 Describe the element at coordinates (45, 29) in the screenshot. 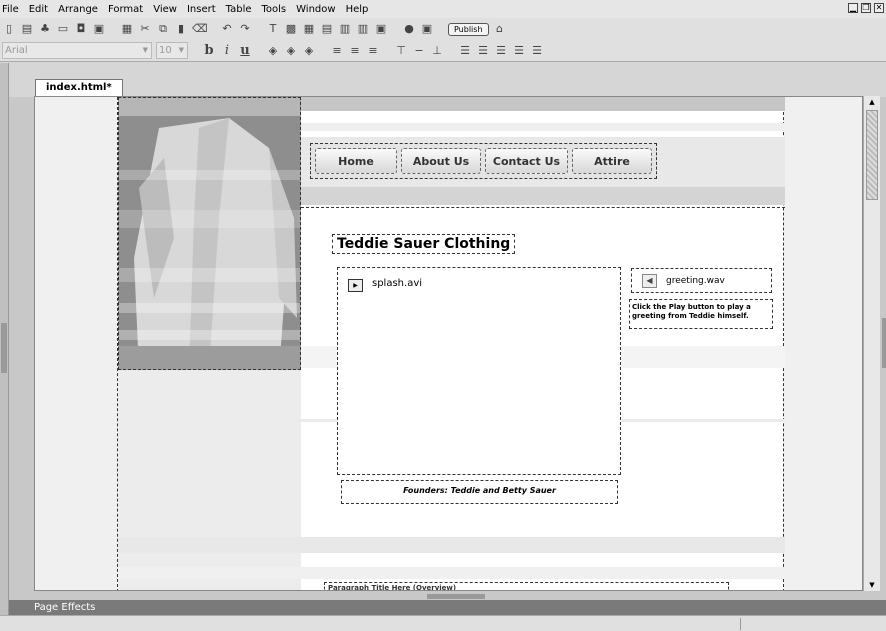

I see `sitemap-icon: ♣` at that location.